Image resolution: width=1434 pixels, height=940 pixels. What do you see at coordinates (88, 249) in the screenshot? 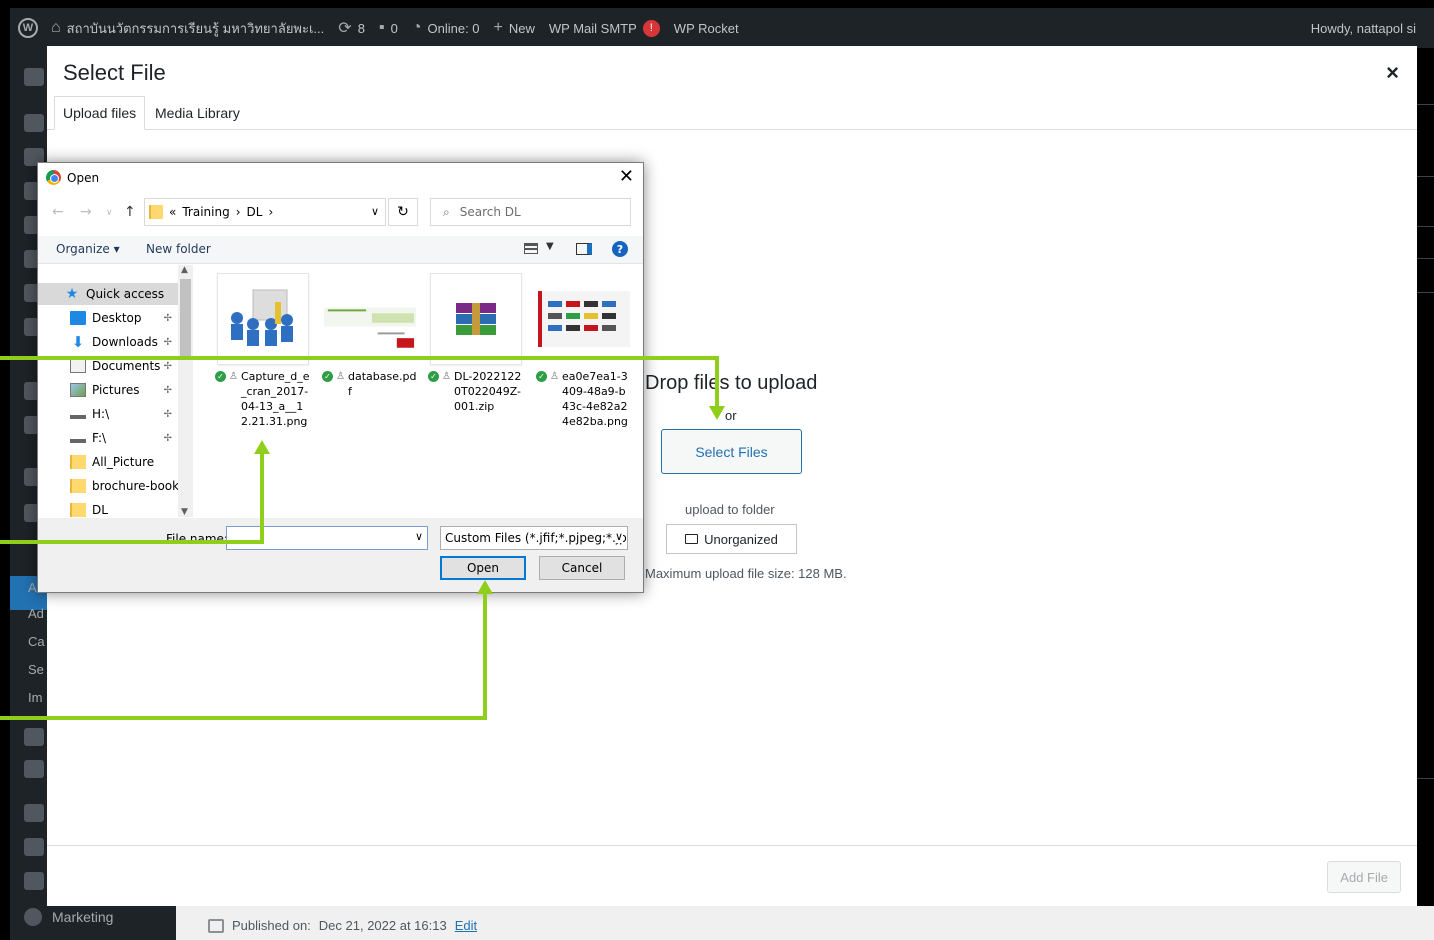
I see `organize-menu: Organize ▾` at bounding box center [88, 249].